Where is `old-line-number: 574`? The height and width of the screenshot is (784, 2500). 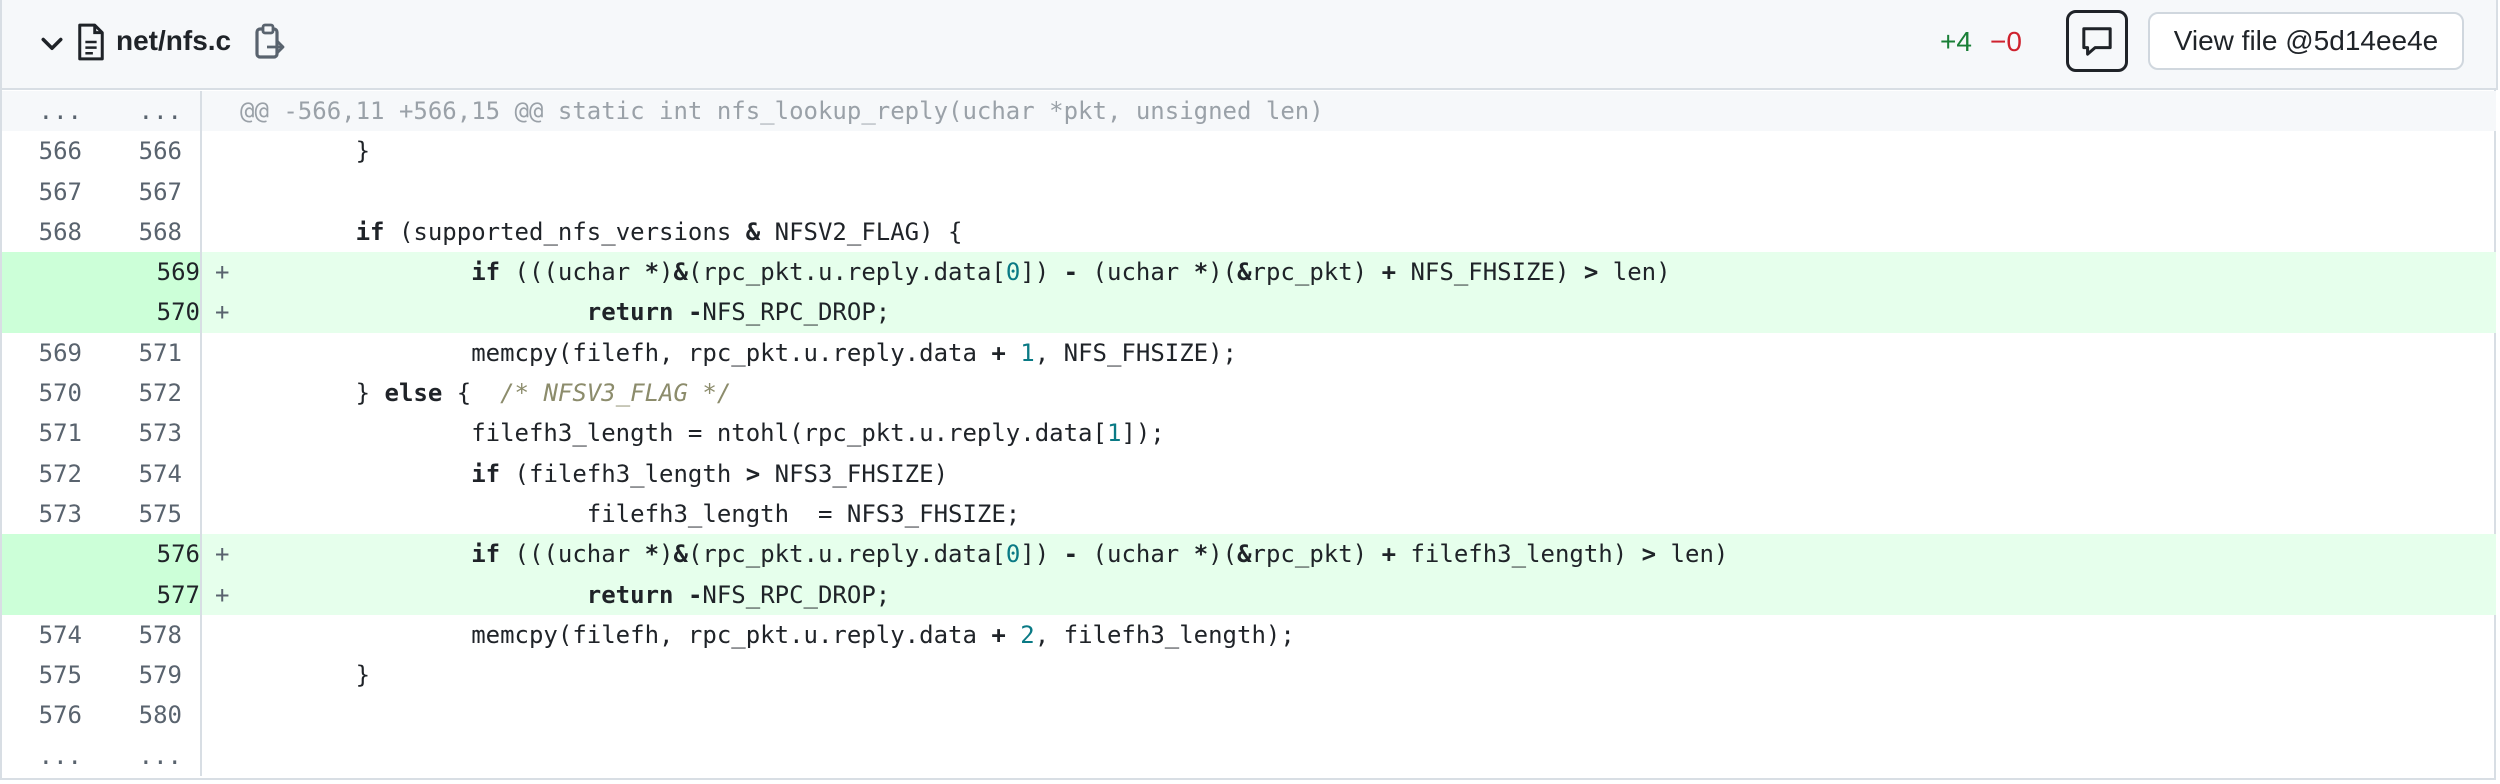
old-line-number: 574 is located at coordinates (42, 635).